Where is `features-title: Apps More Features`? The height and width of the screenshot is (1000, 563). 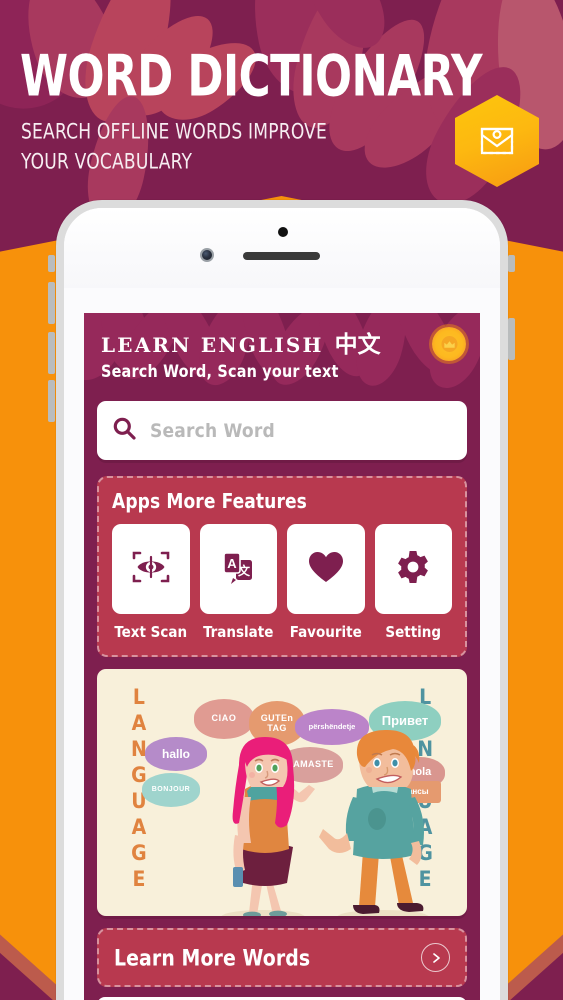 features-title: Apps More Features is located at coordinates (209, 502).